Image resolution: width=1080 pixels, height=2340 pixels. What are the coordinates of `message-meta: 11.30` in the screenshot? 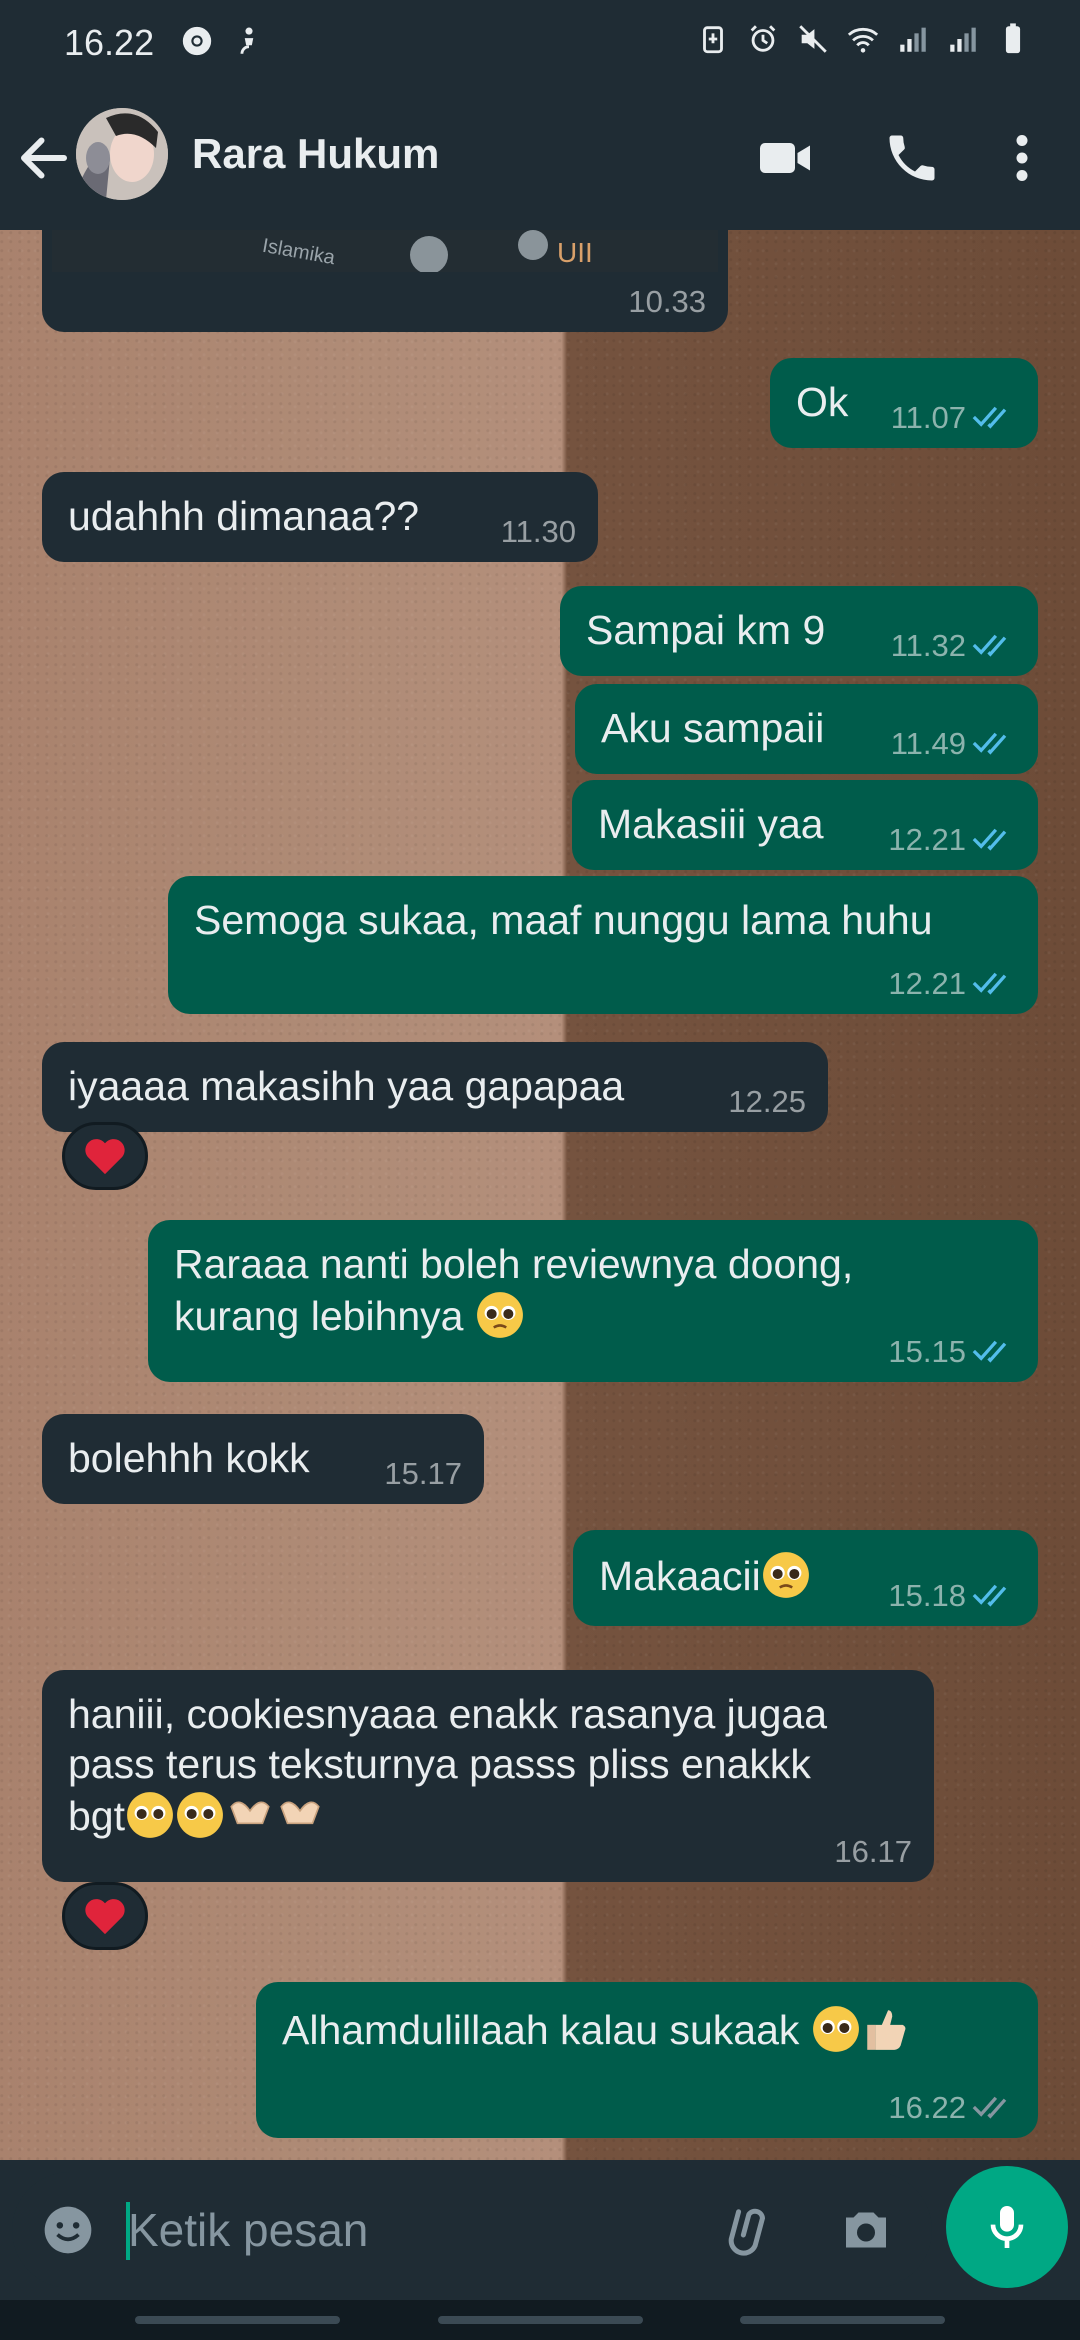 It's located at (538, 531).